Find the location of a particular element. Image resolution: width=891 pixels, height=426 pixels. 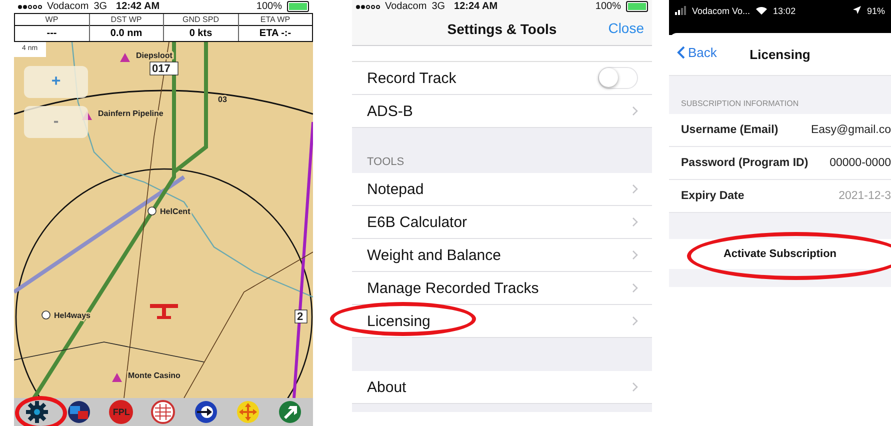

settings-icon is located at coordinates (37, 412).